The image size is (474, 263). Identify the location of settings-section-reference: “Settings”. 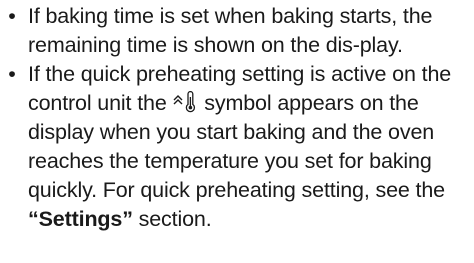
(80, 219).